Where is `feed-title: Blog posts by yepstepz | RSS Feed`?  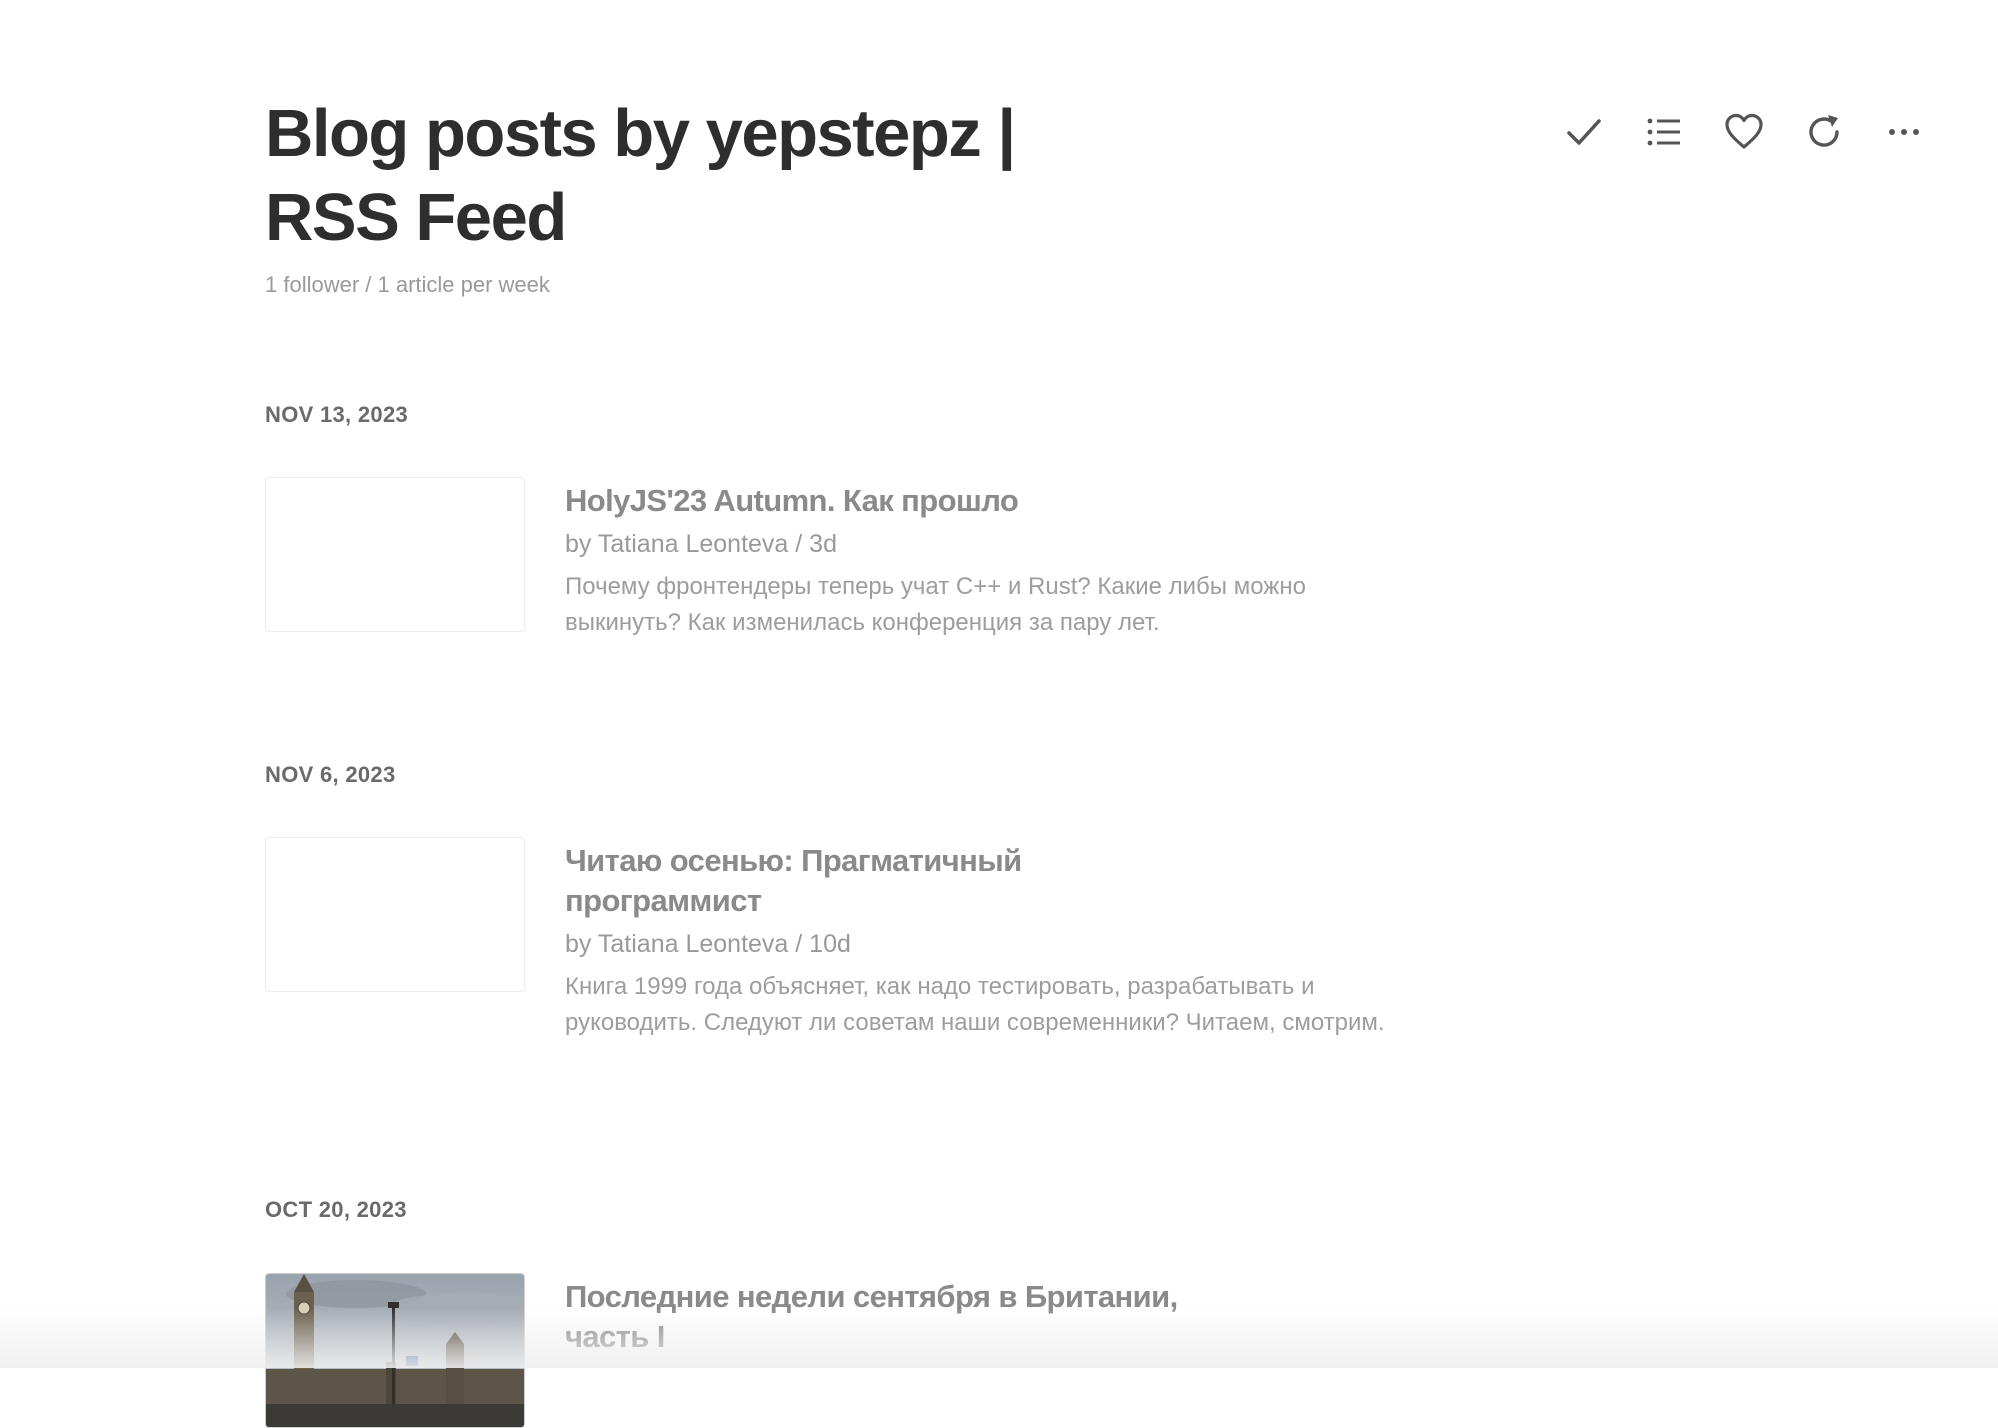
feed-title: Blog posts by yepstepz | RSS Feed is located at coordinates (640, 175).